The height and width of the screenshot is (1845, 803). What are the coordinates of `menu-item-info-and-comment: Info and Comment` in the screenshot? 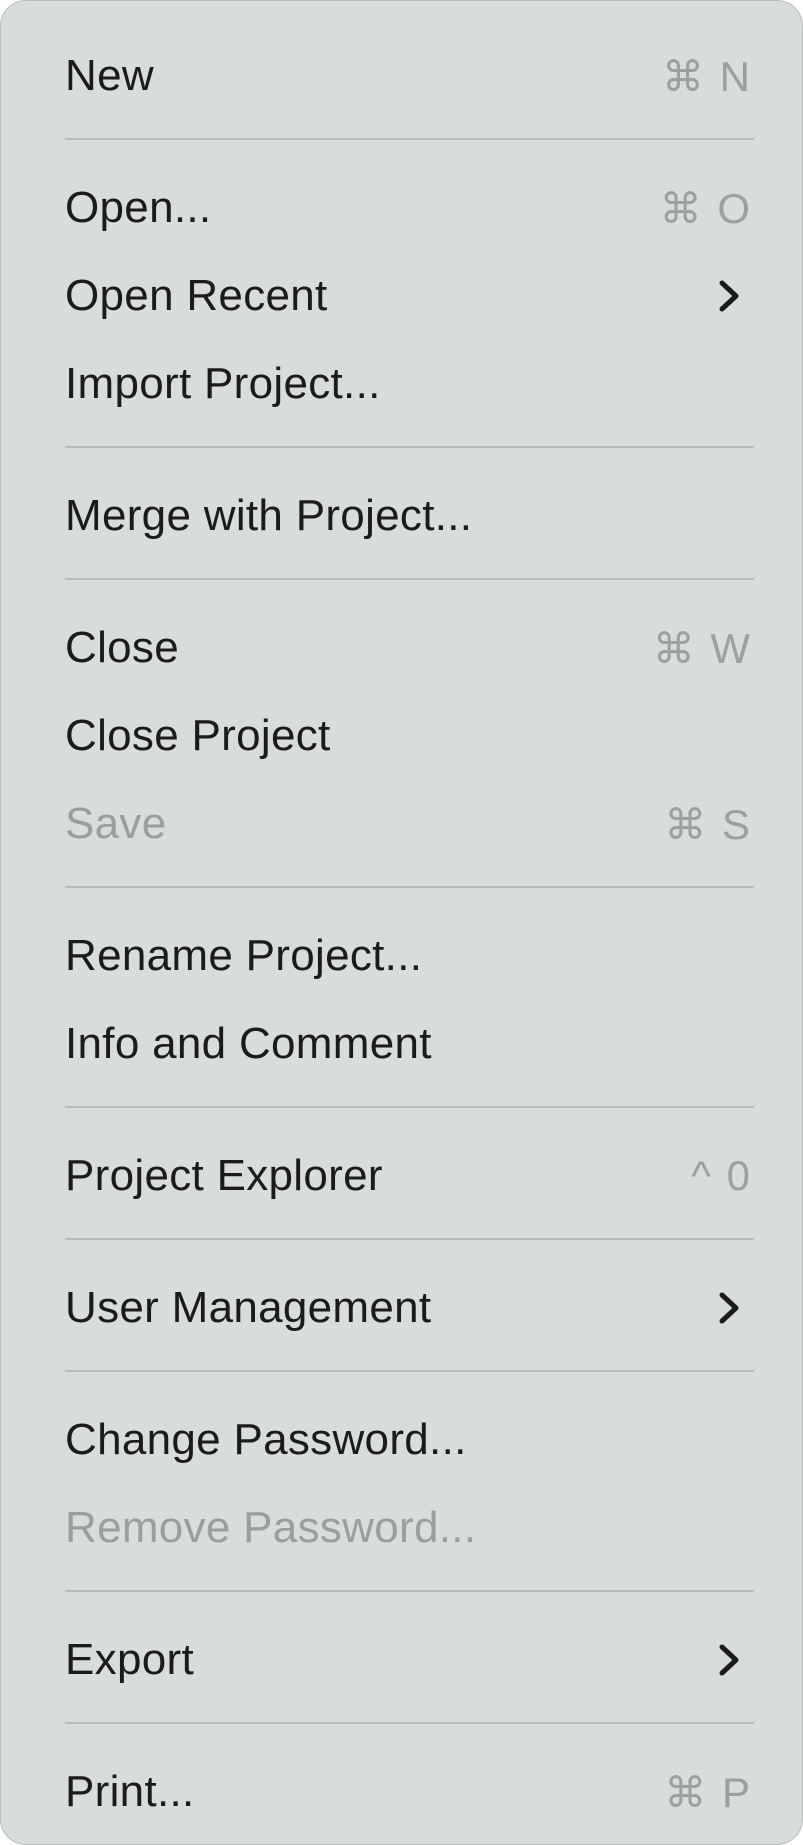 It's located at (401, 1044).